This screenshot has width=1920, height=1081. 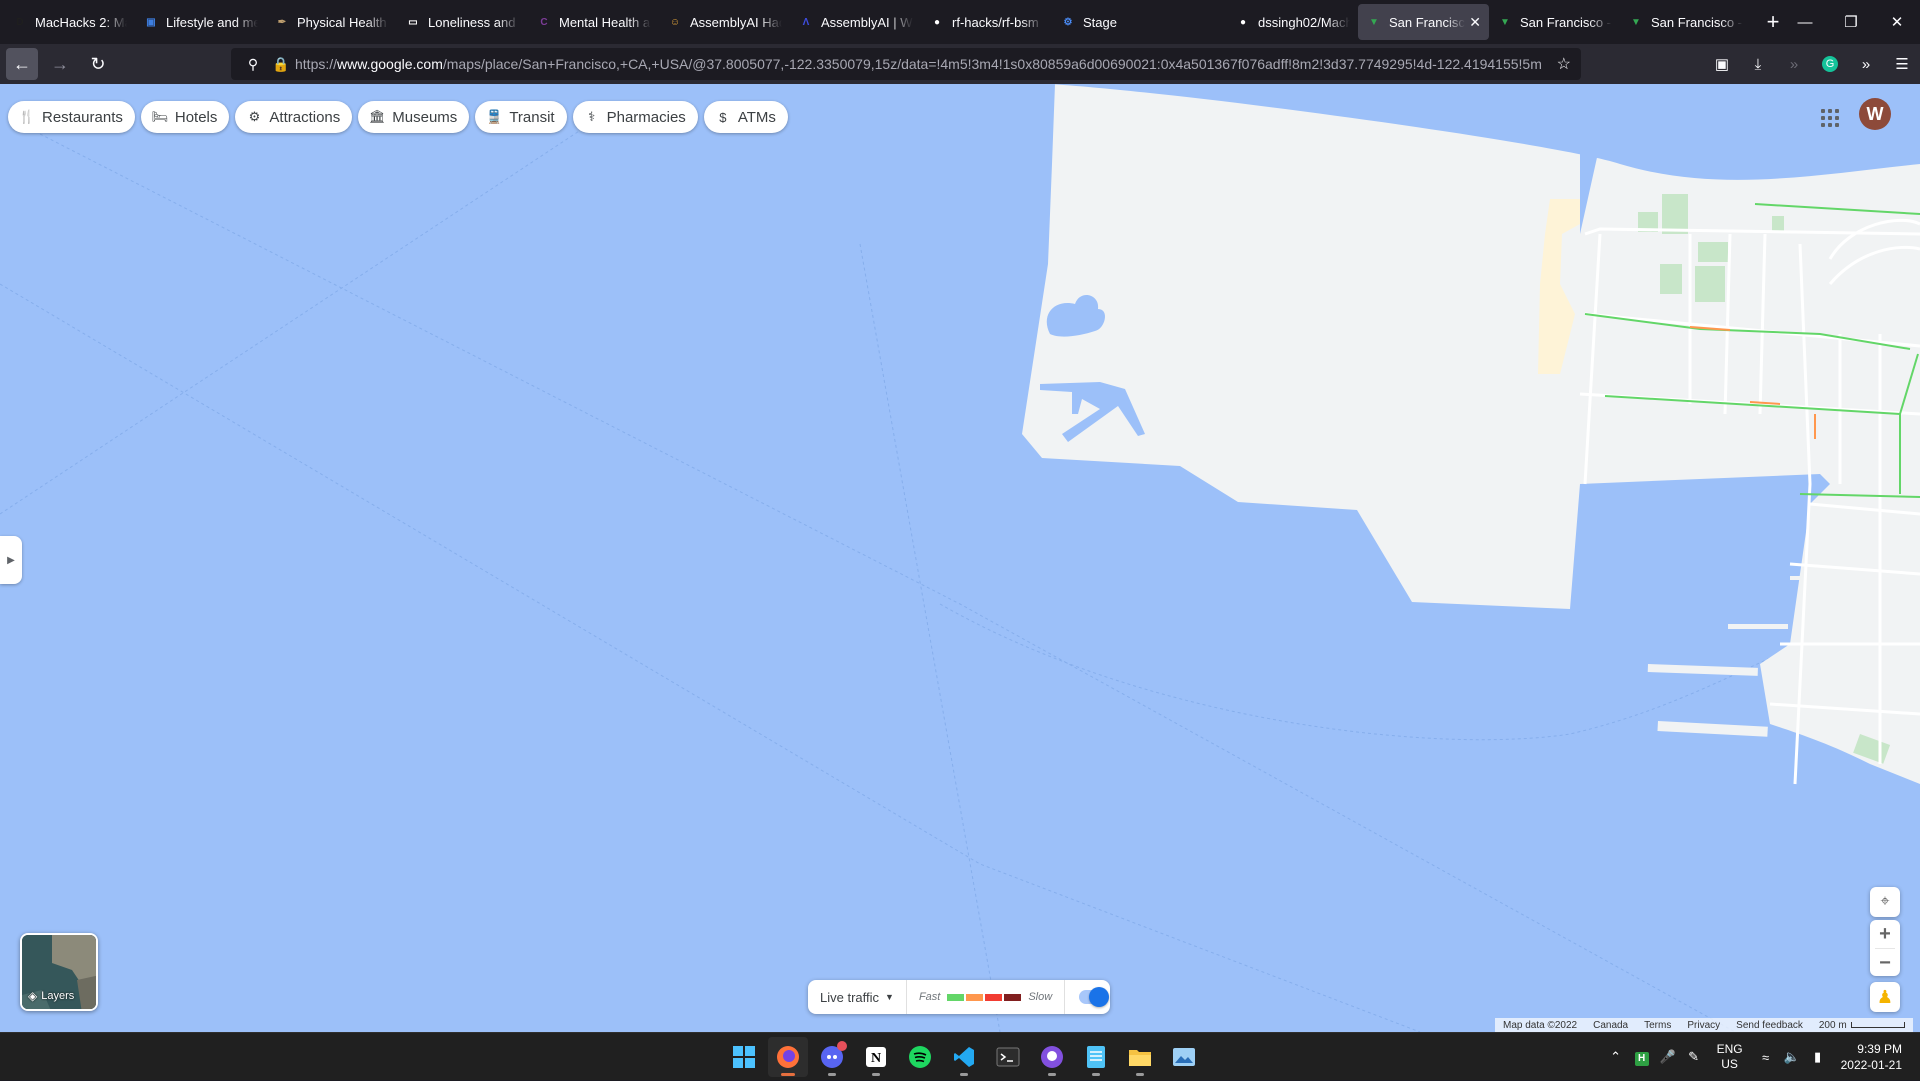 What do you see at coordinates (1805, 22) in the screenshot?
I see `minimize-icon: —` at bounding box center [1805, 22].